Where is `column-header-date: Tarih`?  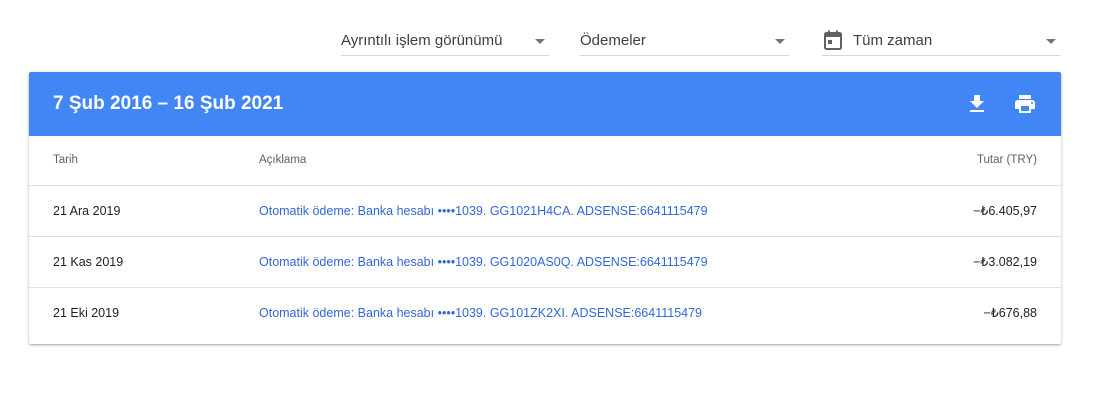
column-header-date: Tarih is located at coordinates (65, 160).